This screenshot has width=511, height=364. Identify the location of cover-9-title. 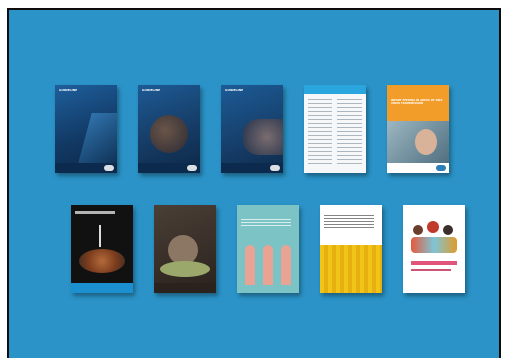
(349, 222).